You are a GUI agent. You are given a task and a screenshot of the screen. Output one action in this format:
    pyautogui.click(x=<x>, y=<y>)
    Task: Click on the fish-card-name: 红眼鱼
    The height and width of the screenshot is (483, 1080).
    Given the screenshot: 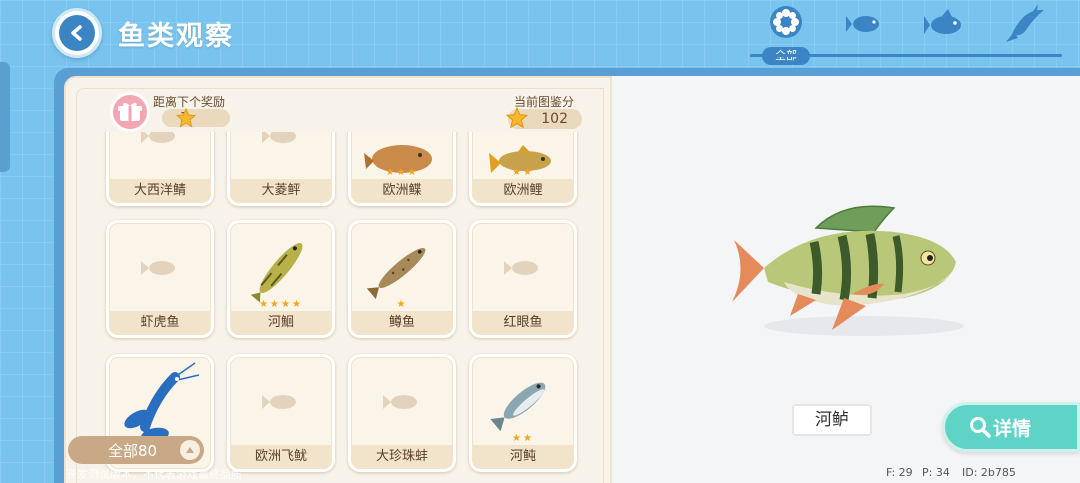 What is the action you would take?
    pyautogui.click(x=523, y=323)
    